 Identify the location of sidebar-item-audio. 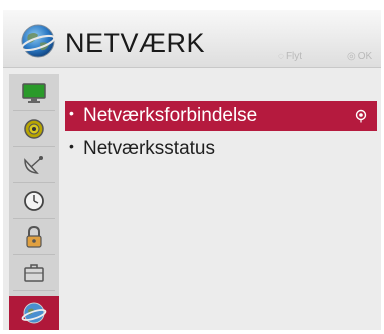
(34, 129).